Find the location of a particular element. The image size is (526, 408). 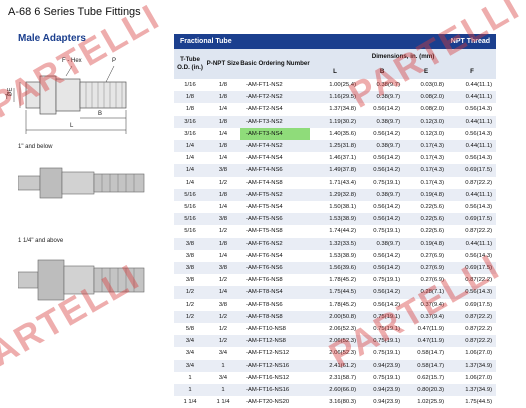

caption-large-sizes: 1 1/4" and above is located at coordinates (41, 241).